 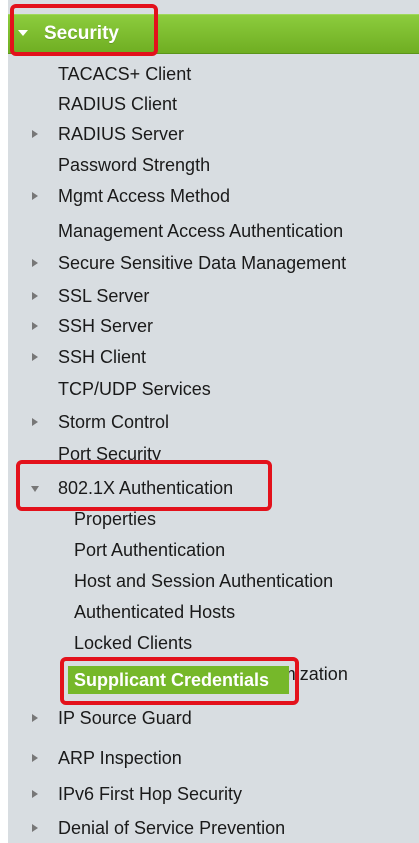 What do you see at coordinates (84, 30) in the screenshot?
I see `highlight-box-security` at bounding box center [84, 30].